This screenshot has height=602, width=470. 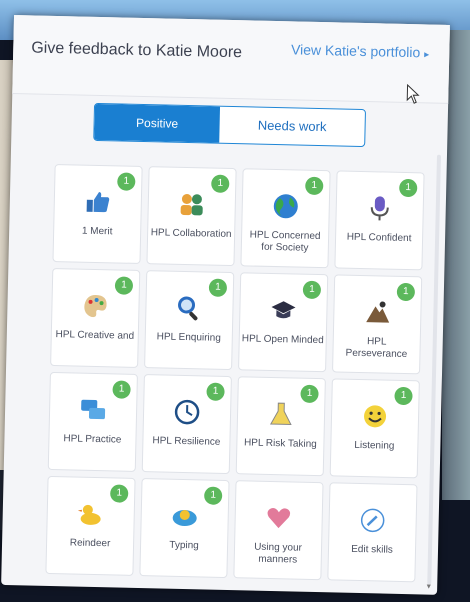 I want to click on graduation-cap-icon, so click(x=283, y=310).